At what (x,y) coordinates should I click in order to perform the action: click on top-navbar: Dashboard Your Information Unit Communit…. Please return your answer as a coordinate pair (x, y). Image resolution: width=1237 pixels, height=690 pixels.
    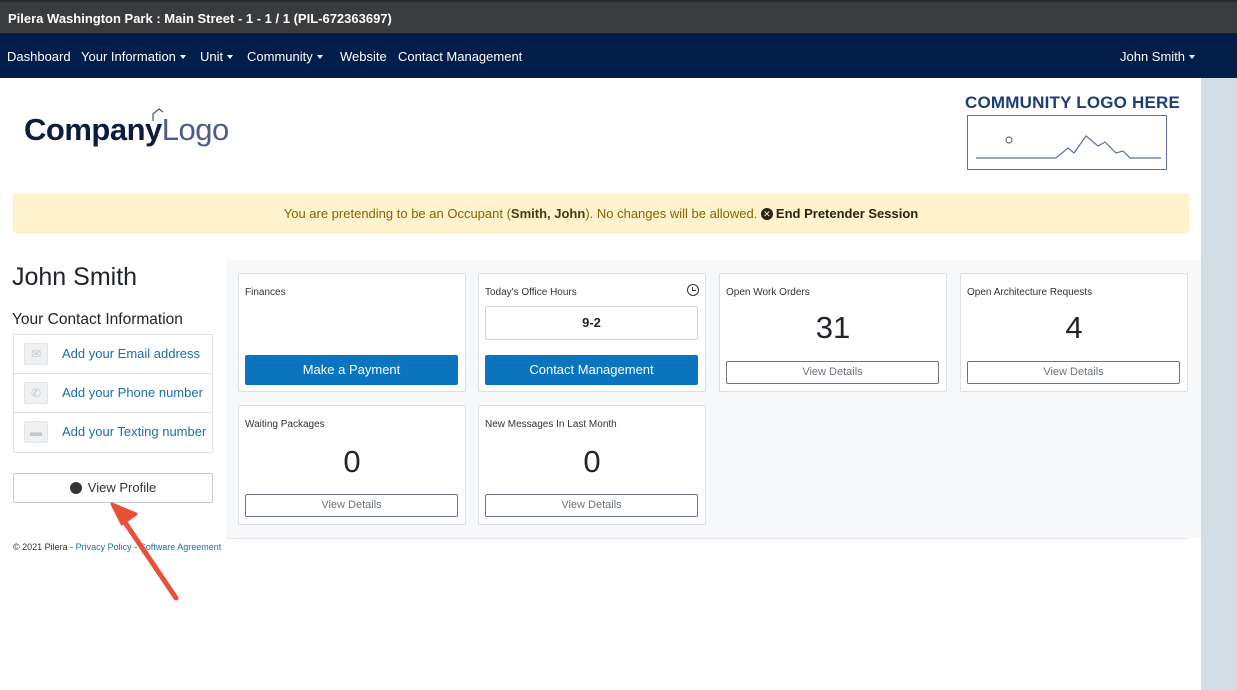
    Looking at the image, I should click on (618, 55).